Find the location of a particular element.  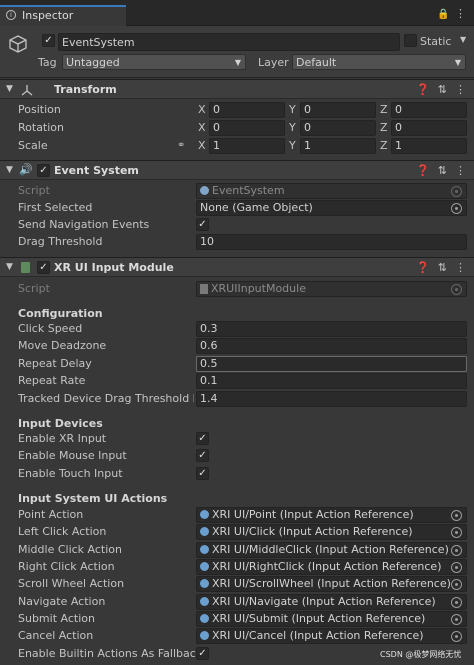

enable-touch-input-row: Enable Touch Input ✓ is located at coordinates (237, 473).